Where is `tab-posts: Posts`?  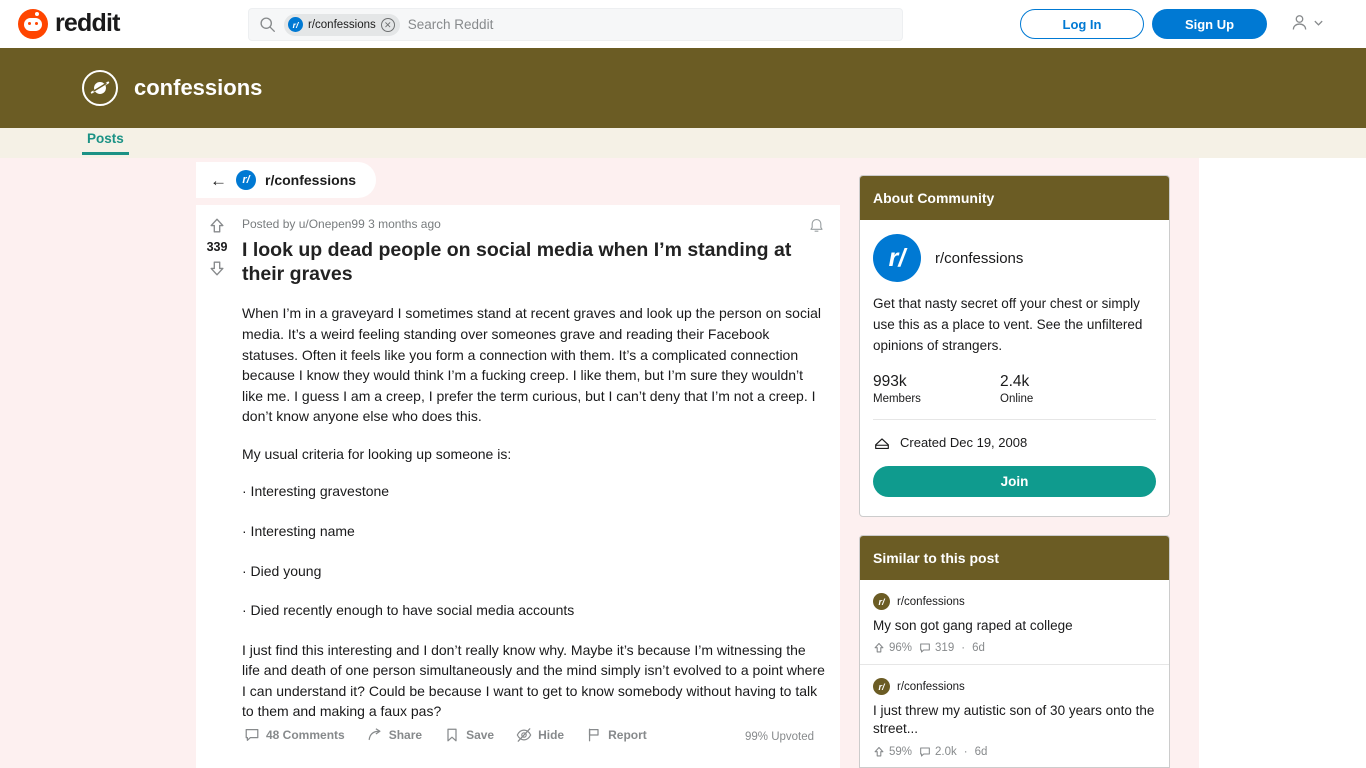
tab-posts: Posts is located at coordinates (105, 143).